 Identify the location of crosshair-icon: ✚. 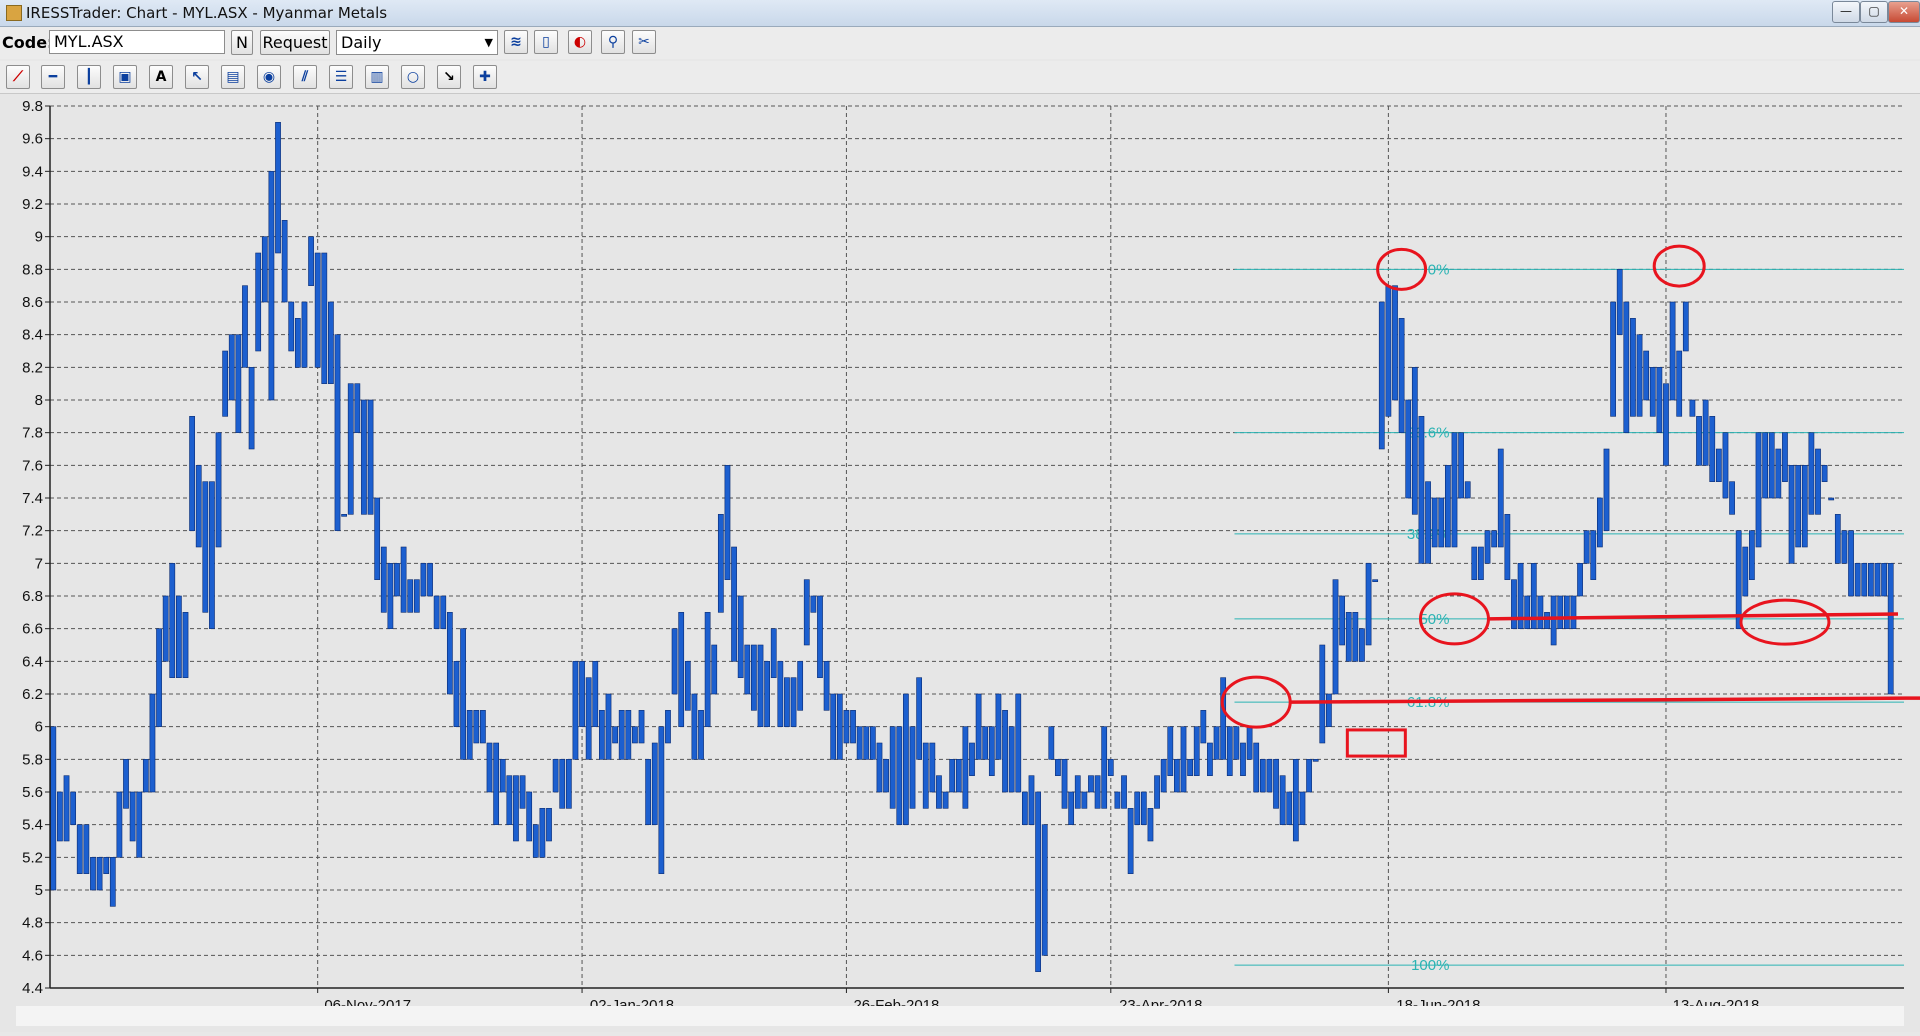
(485, 77).